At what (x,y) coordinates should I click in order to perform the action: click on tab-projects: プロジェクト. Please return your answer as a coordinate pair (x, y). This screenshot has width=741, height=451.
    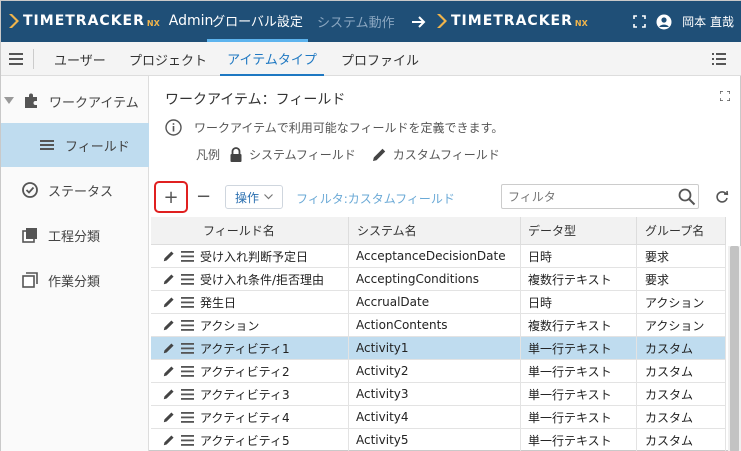
    Looking at the image, I should click on (168, 59).